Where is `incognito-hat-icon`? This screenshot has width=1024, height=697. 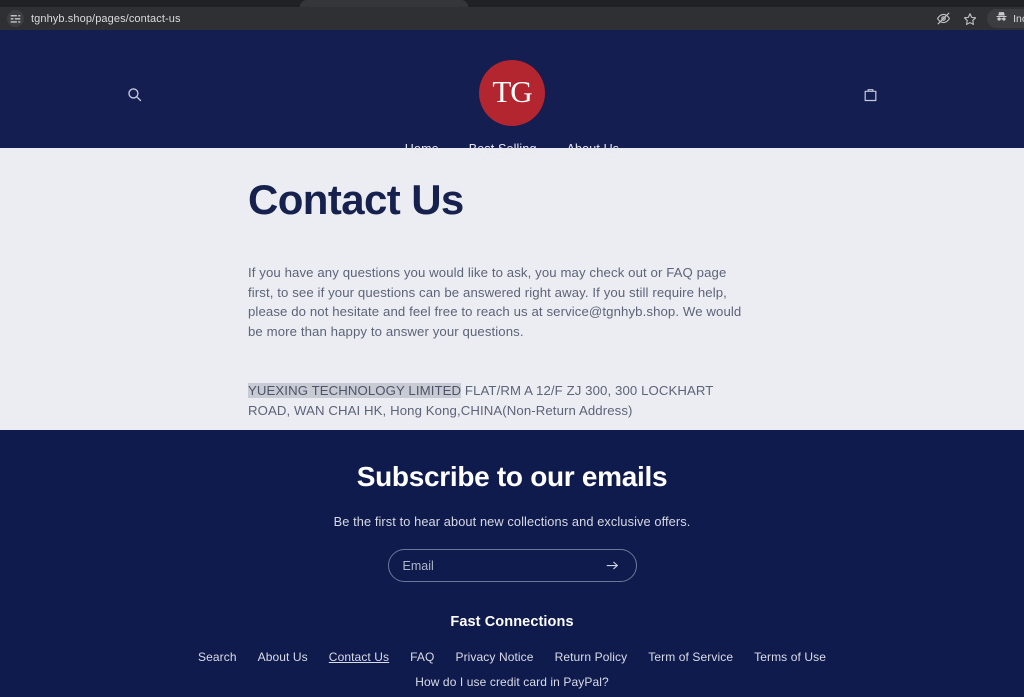 incognito-hat-icon is located at coordinates (1001, 19).